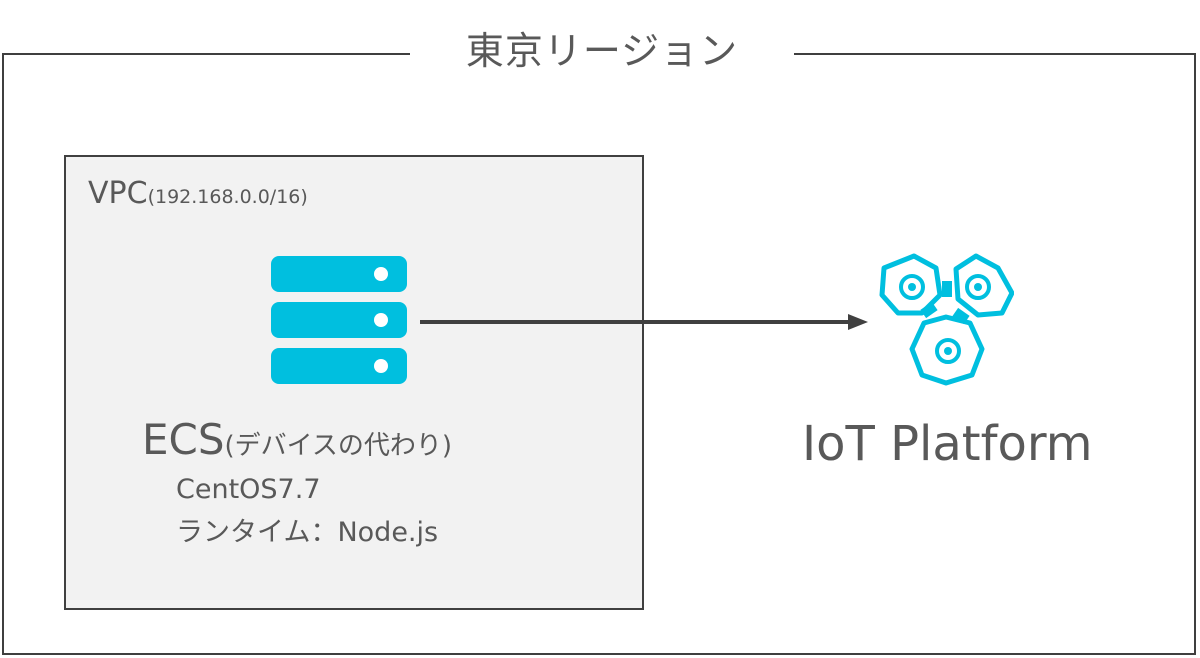  What do you see at coordinates (644, 322) in the screenshot?
I see `connection-arrow` at bounding box center [644, 322].